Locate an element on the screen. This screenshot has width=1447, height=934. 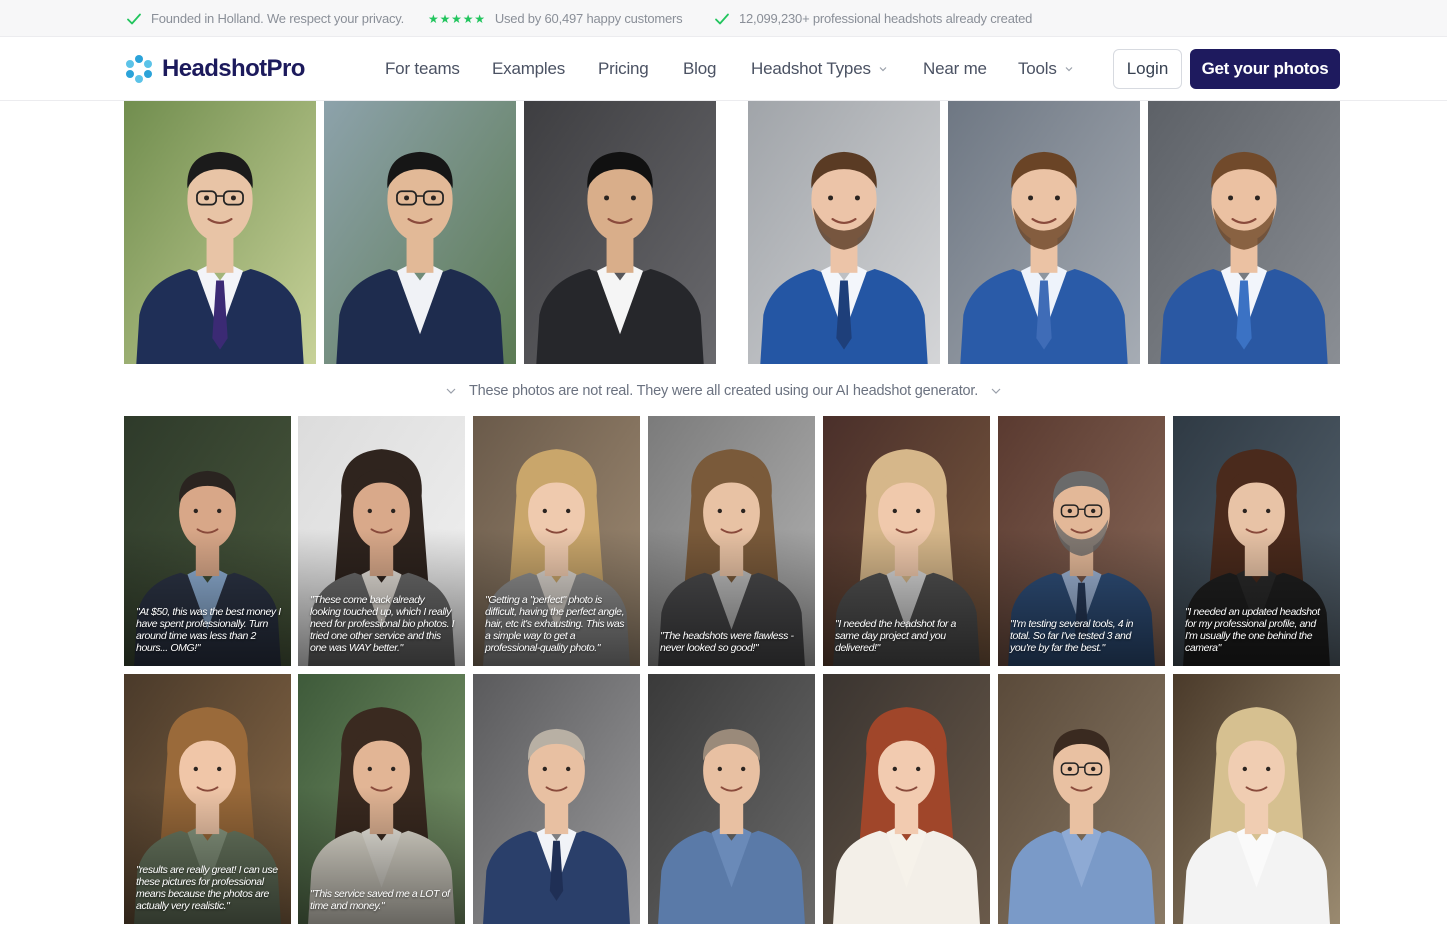
logo-icon is located at coordinates (139, 69).